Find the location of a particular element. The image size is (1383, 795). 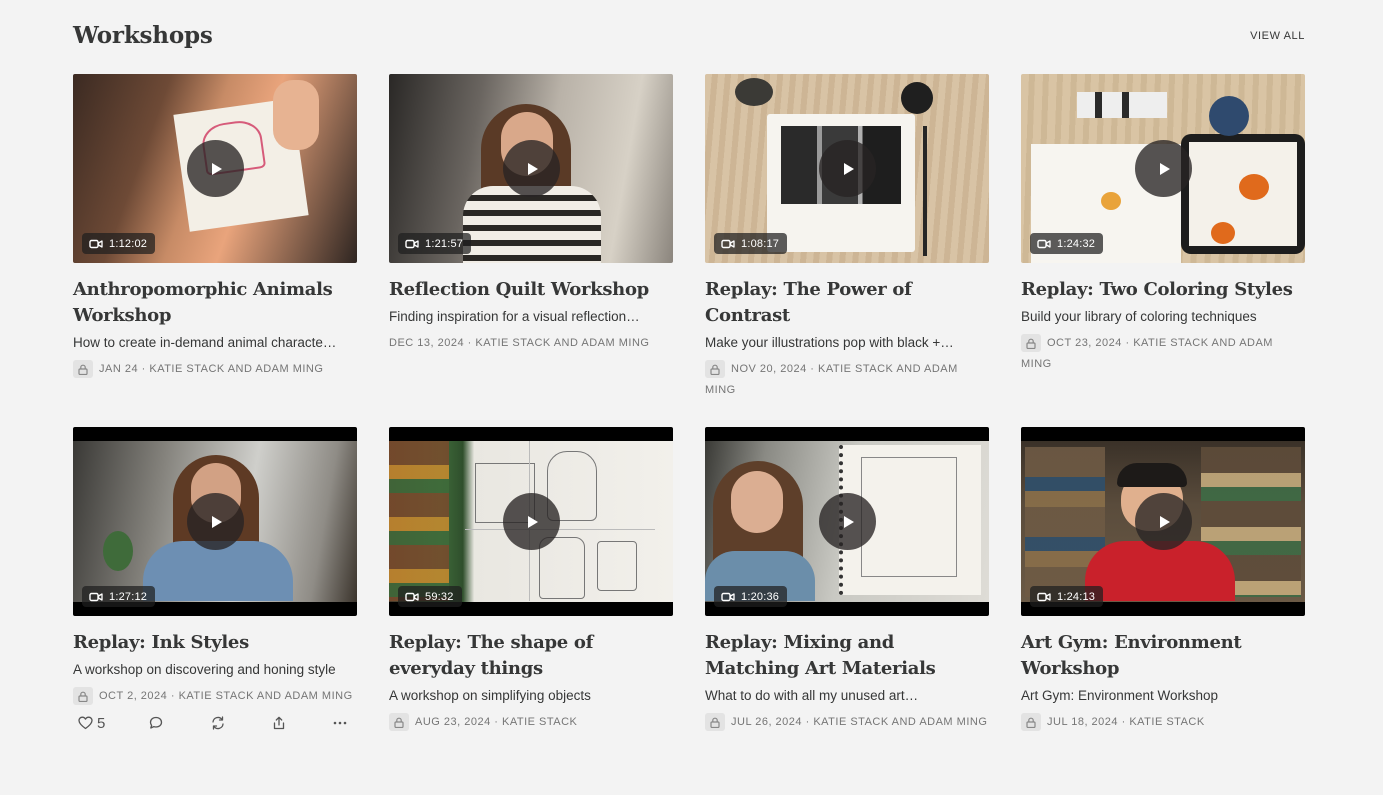

section-title: Workshops is located at coordinates (143, 35).